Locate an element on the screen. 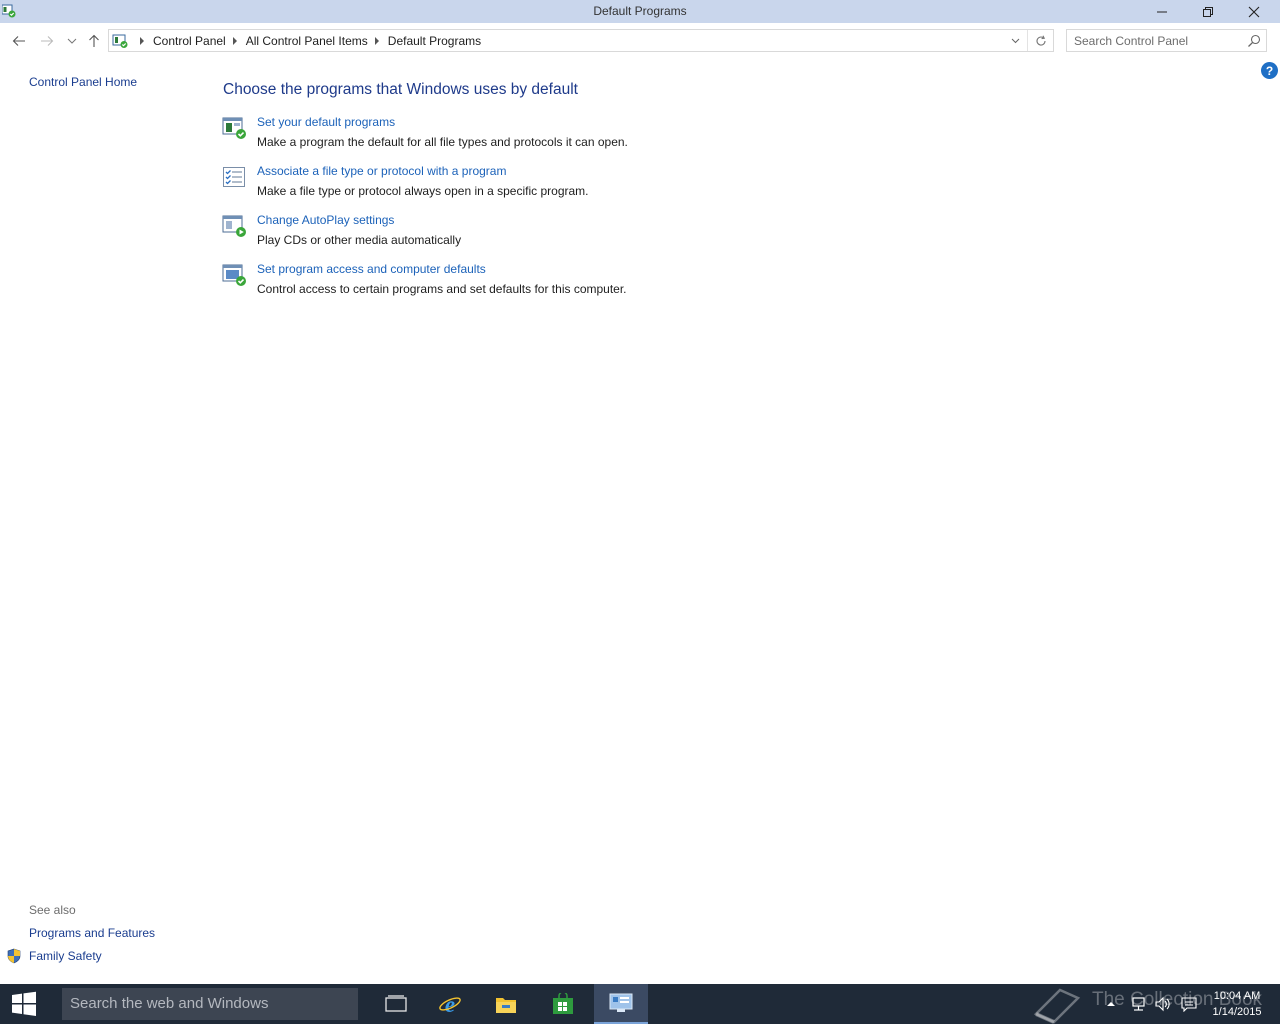  minimize-icon is located at coordinates (1162, 11).